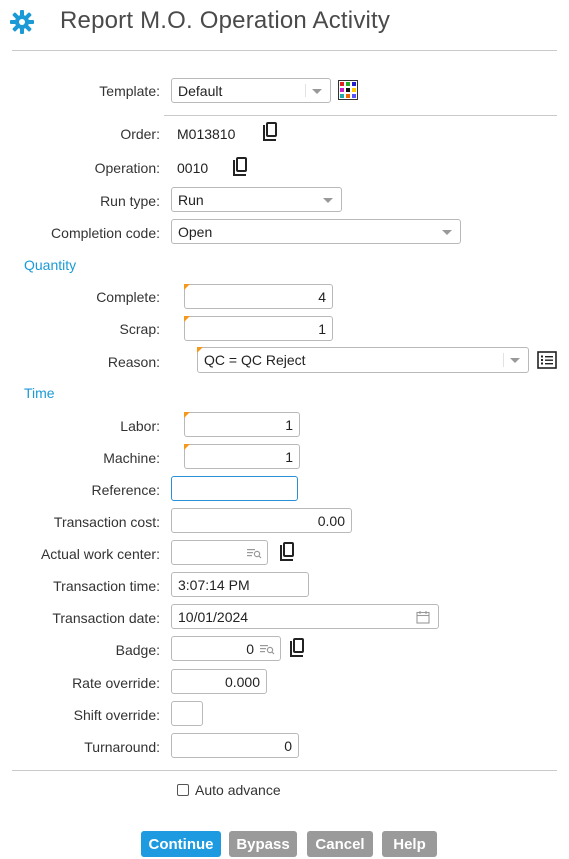  What do you see at coordinates (289, 456) in the screenshot?
I see `machine-value: 1` at bounding box center [289, 456].